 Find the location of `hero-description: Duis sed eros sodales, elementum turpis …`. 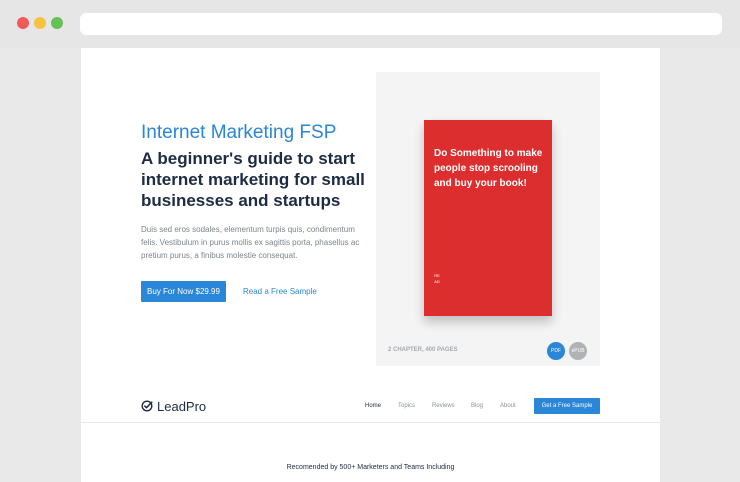

hero-description: Duis sed eros sodales, elementum turpis … is located at coordinates (250, 242).